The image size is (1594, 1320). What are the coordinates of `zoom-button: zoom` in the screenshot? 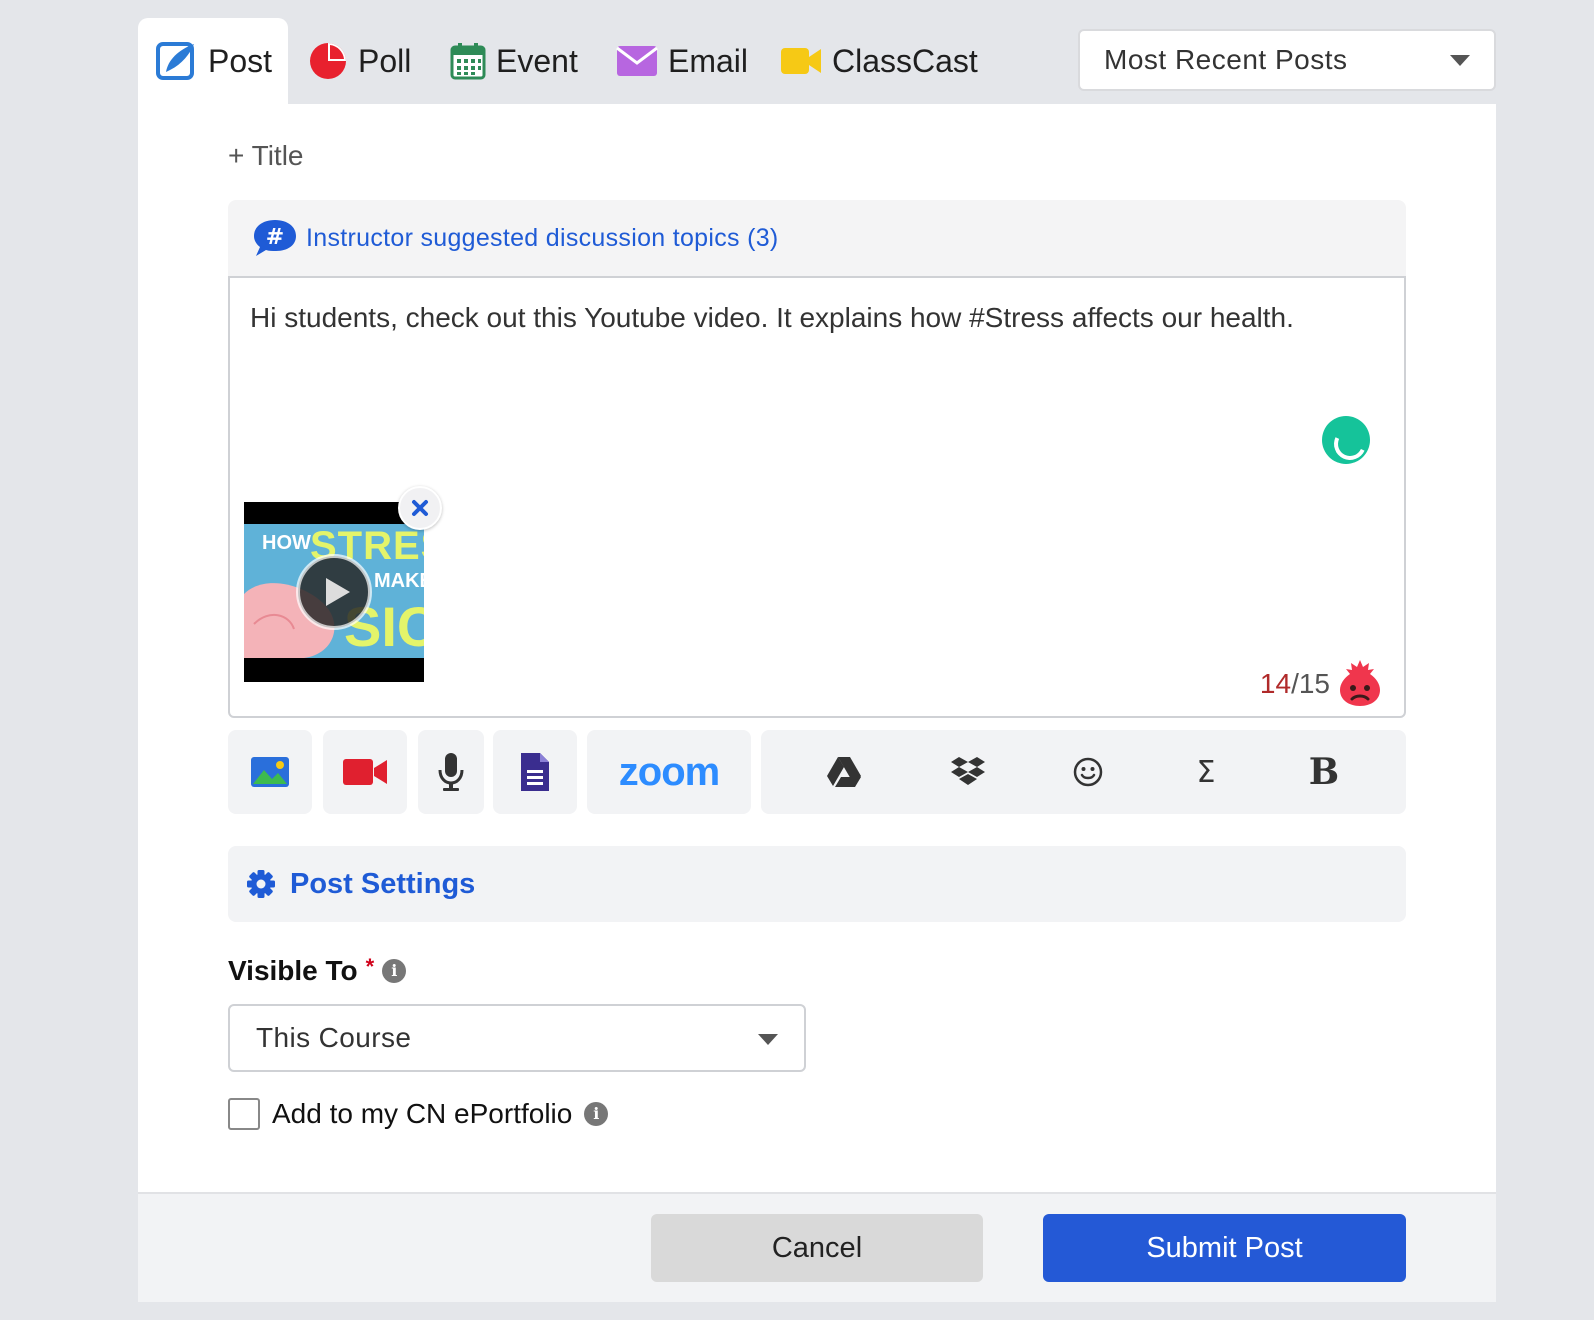 It's located at (669, 772).